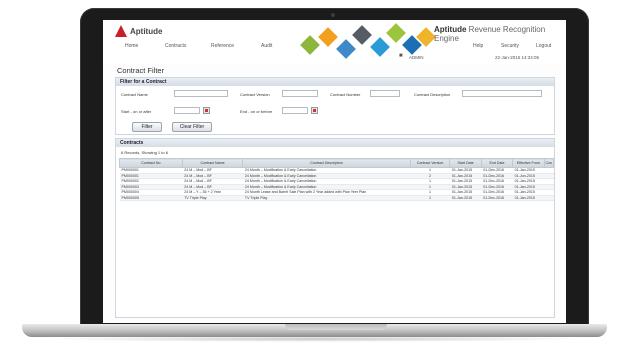 This screenshot has width=627, height=350. Describe the element at coordinates (345, 94) in the screenshot. I see `contract-number-label: Contract Number` at that location.